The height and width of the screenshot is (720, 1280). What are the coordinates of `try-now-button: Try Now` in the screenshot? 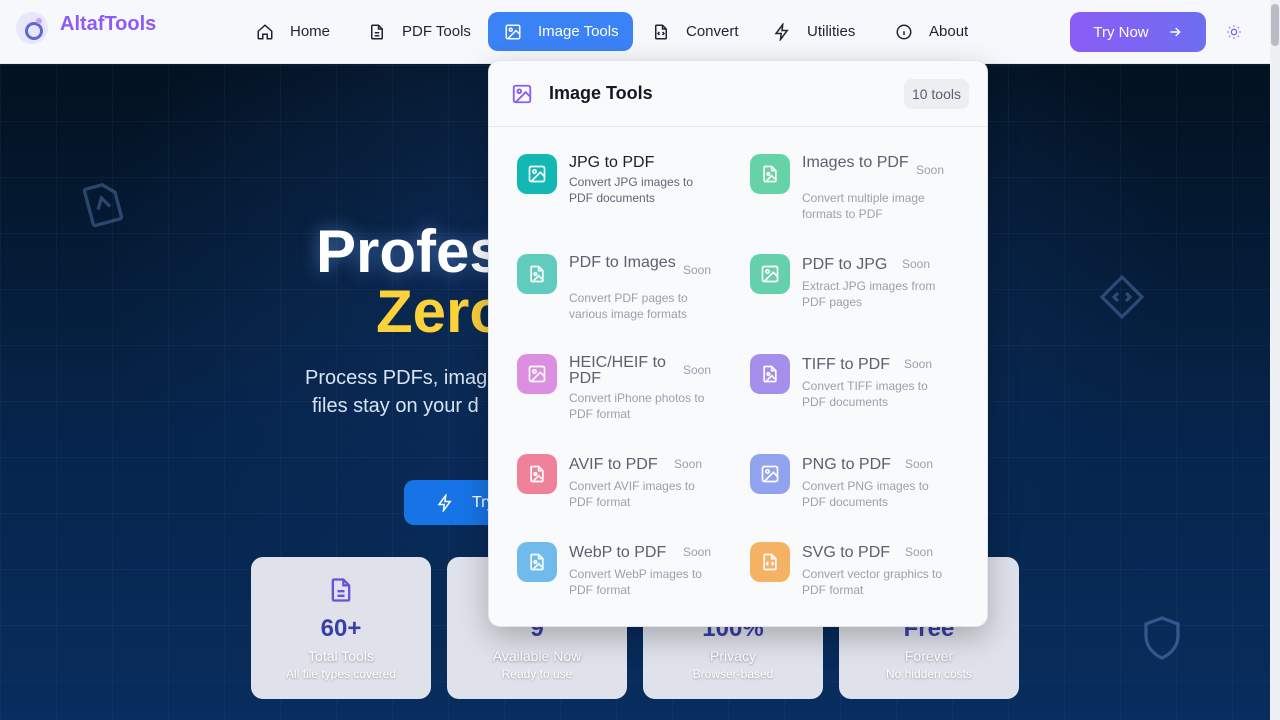 It's located at (1138, 32).